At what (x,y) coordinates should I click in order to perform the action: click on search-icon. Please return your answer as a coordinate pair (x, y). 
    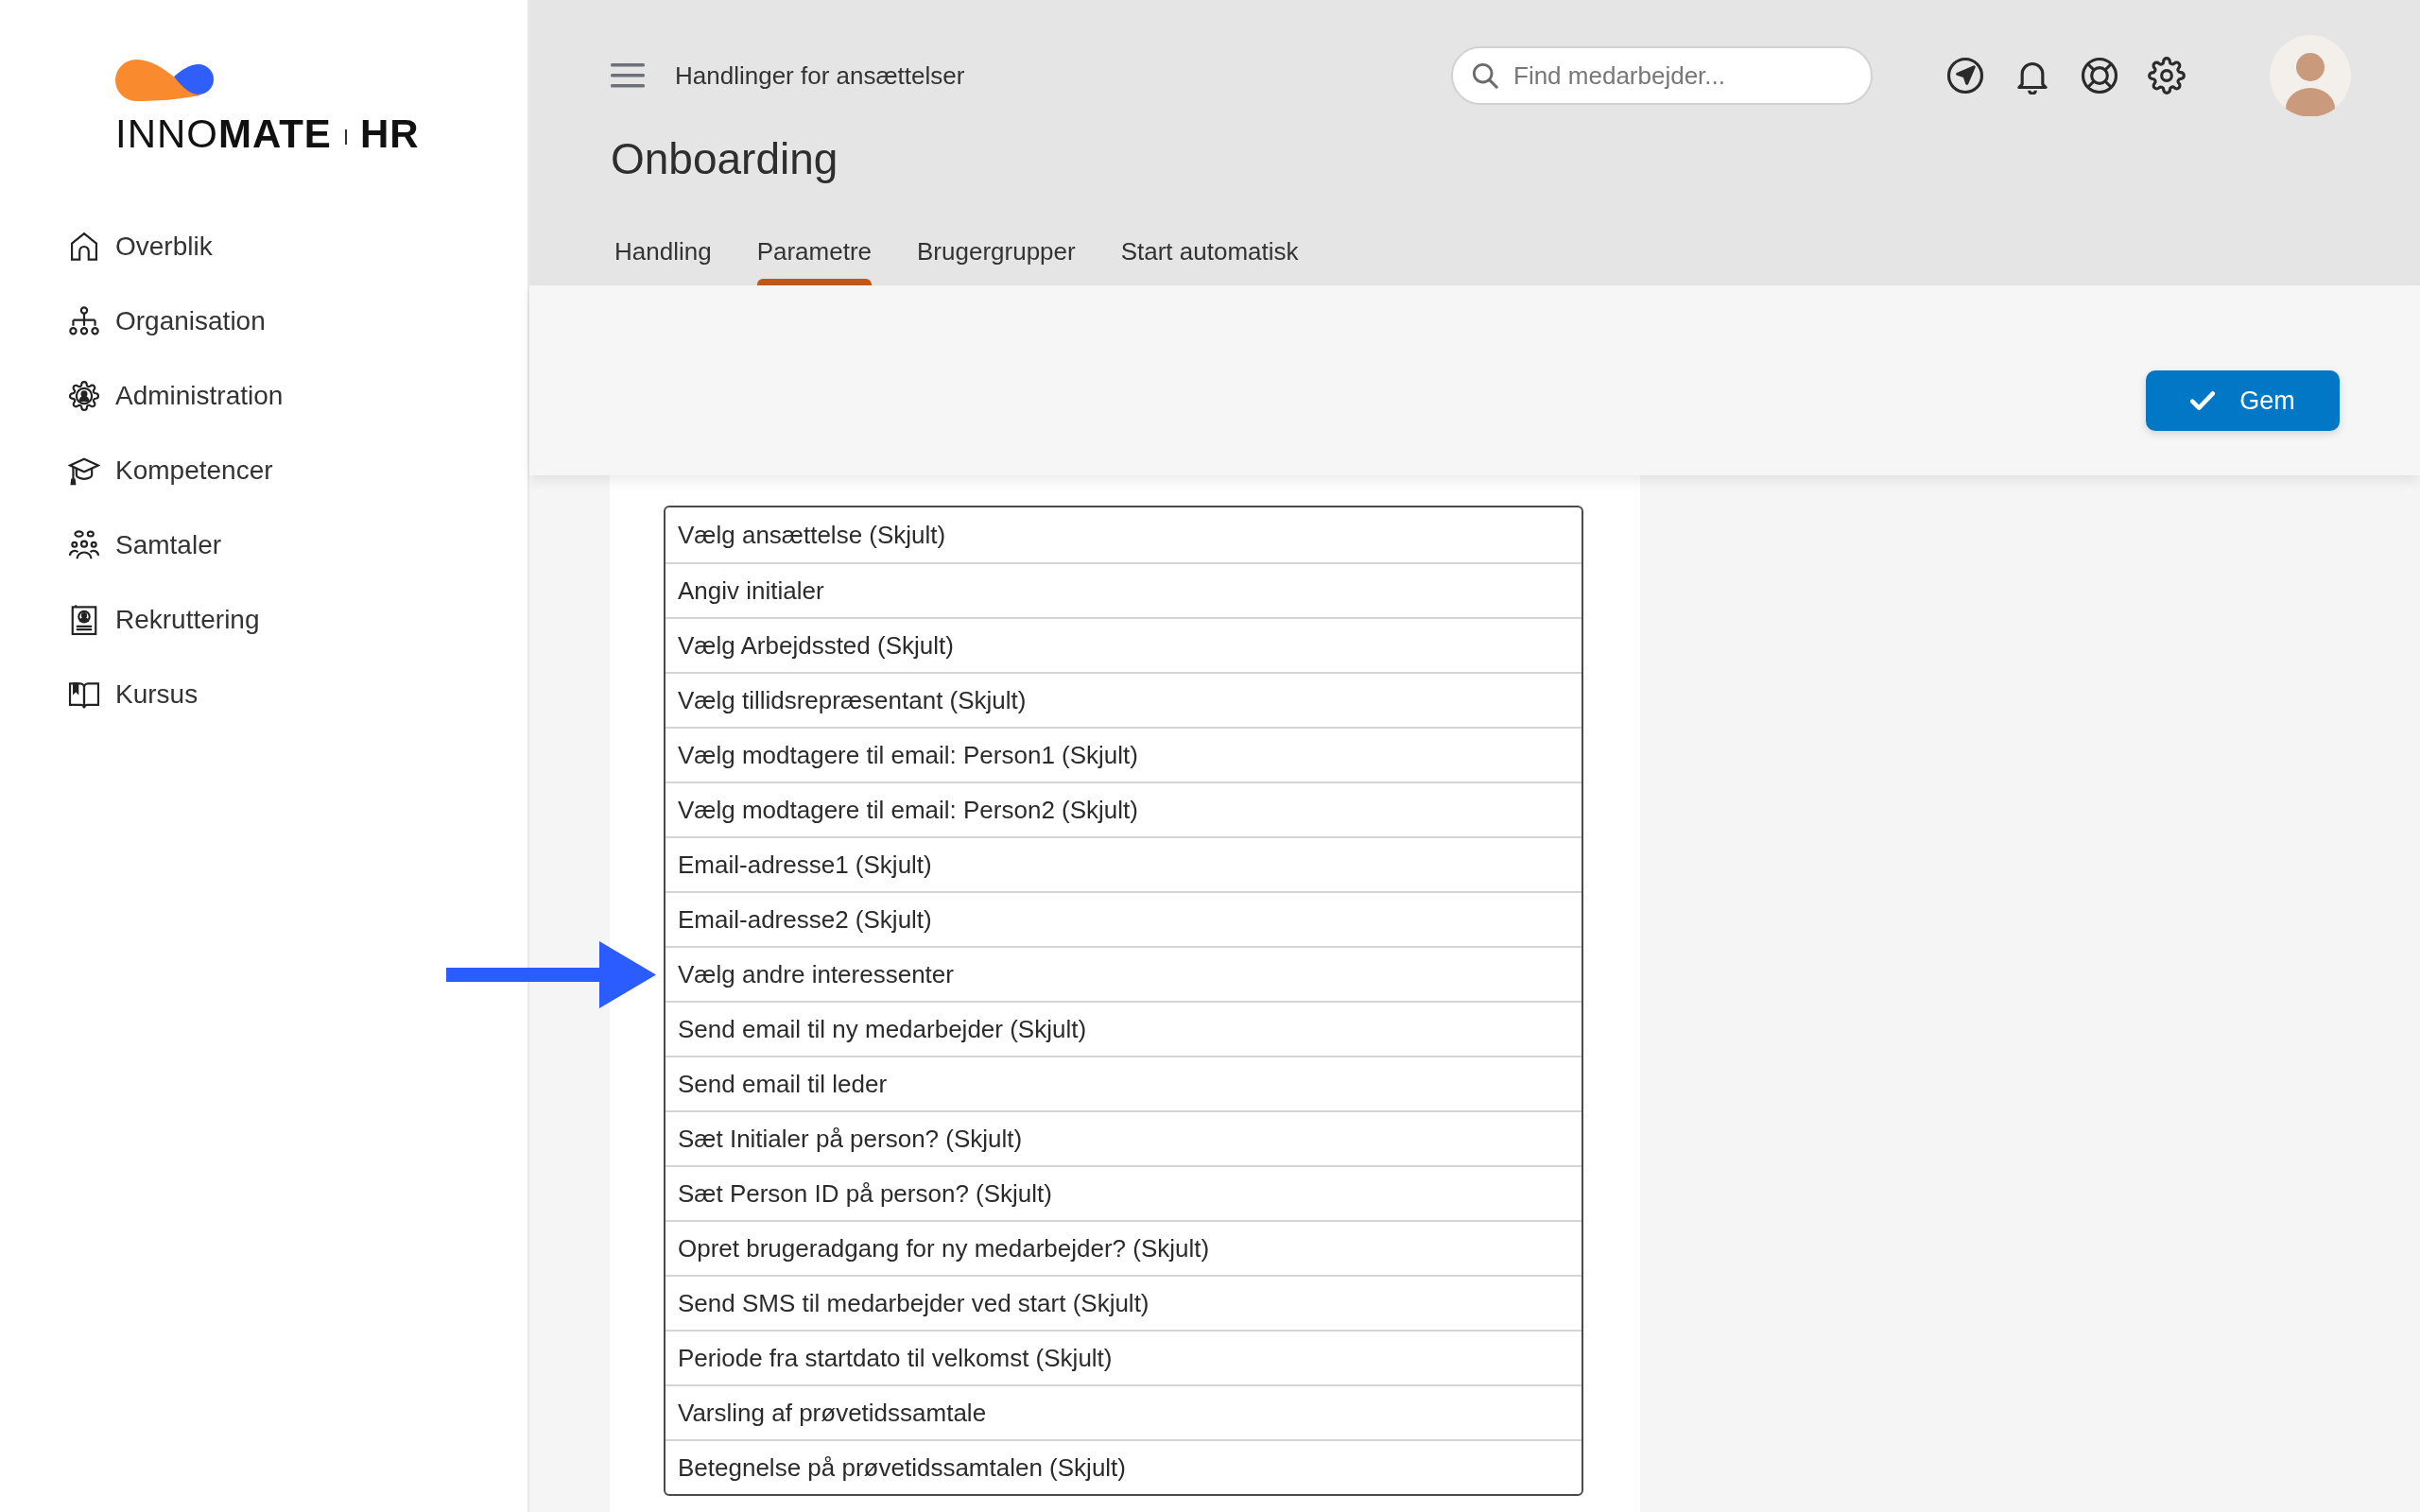
    Looking at the image, I should click on (1485, 75).